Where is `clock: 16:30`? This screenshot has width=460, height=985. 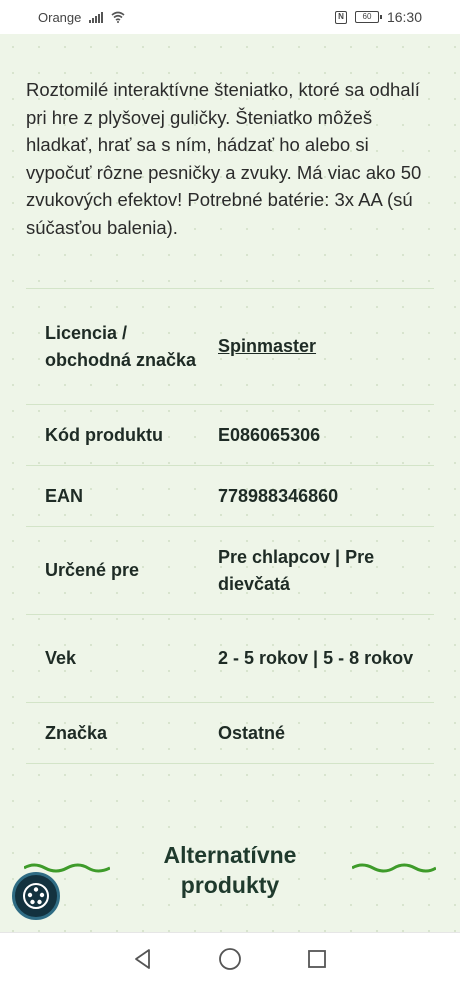
clock: 16:30 is located at coordinates (404, 17).